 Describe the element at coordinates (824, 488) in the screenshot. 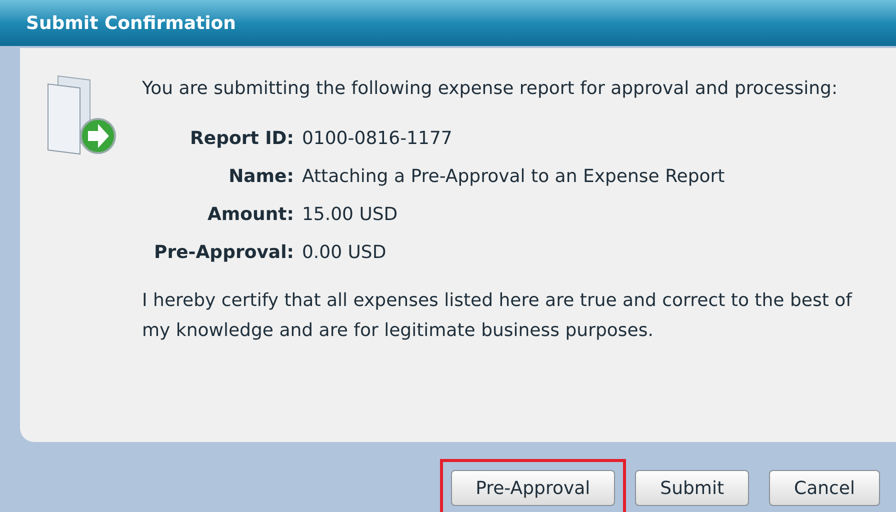

I see `dialog-button: Cancel` at that location.